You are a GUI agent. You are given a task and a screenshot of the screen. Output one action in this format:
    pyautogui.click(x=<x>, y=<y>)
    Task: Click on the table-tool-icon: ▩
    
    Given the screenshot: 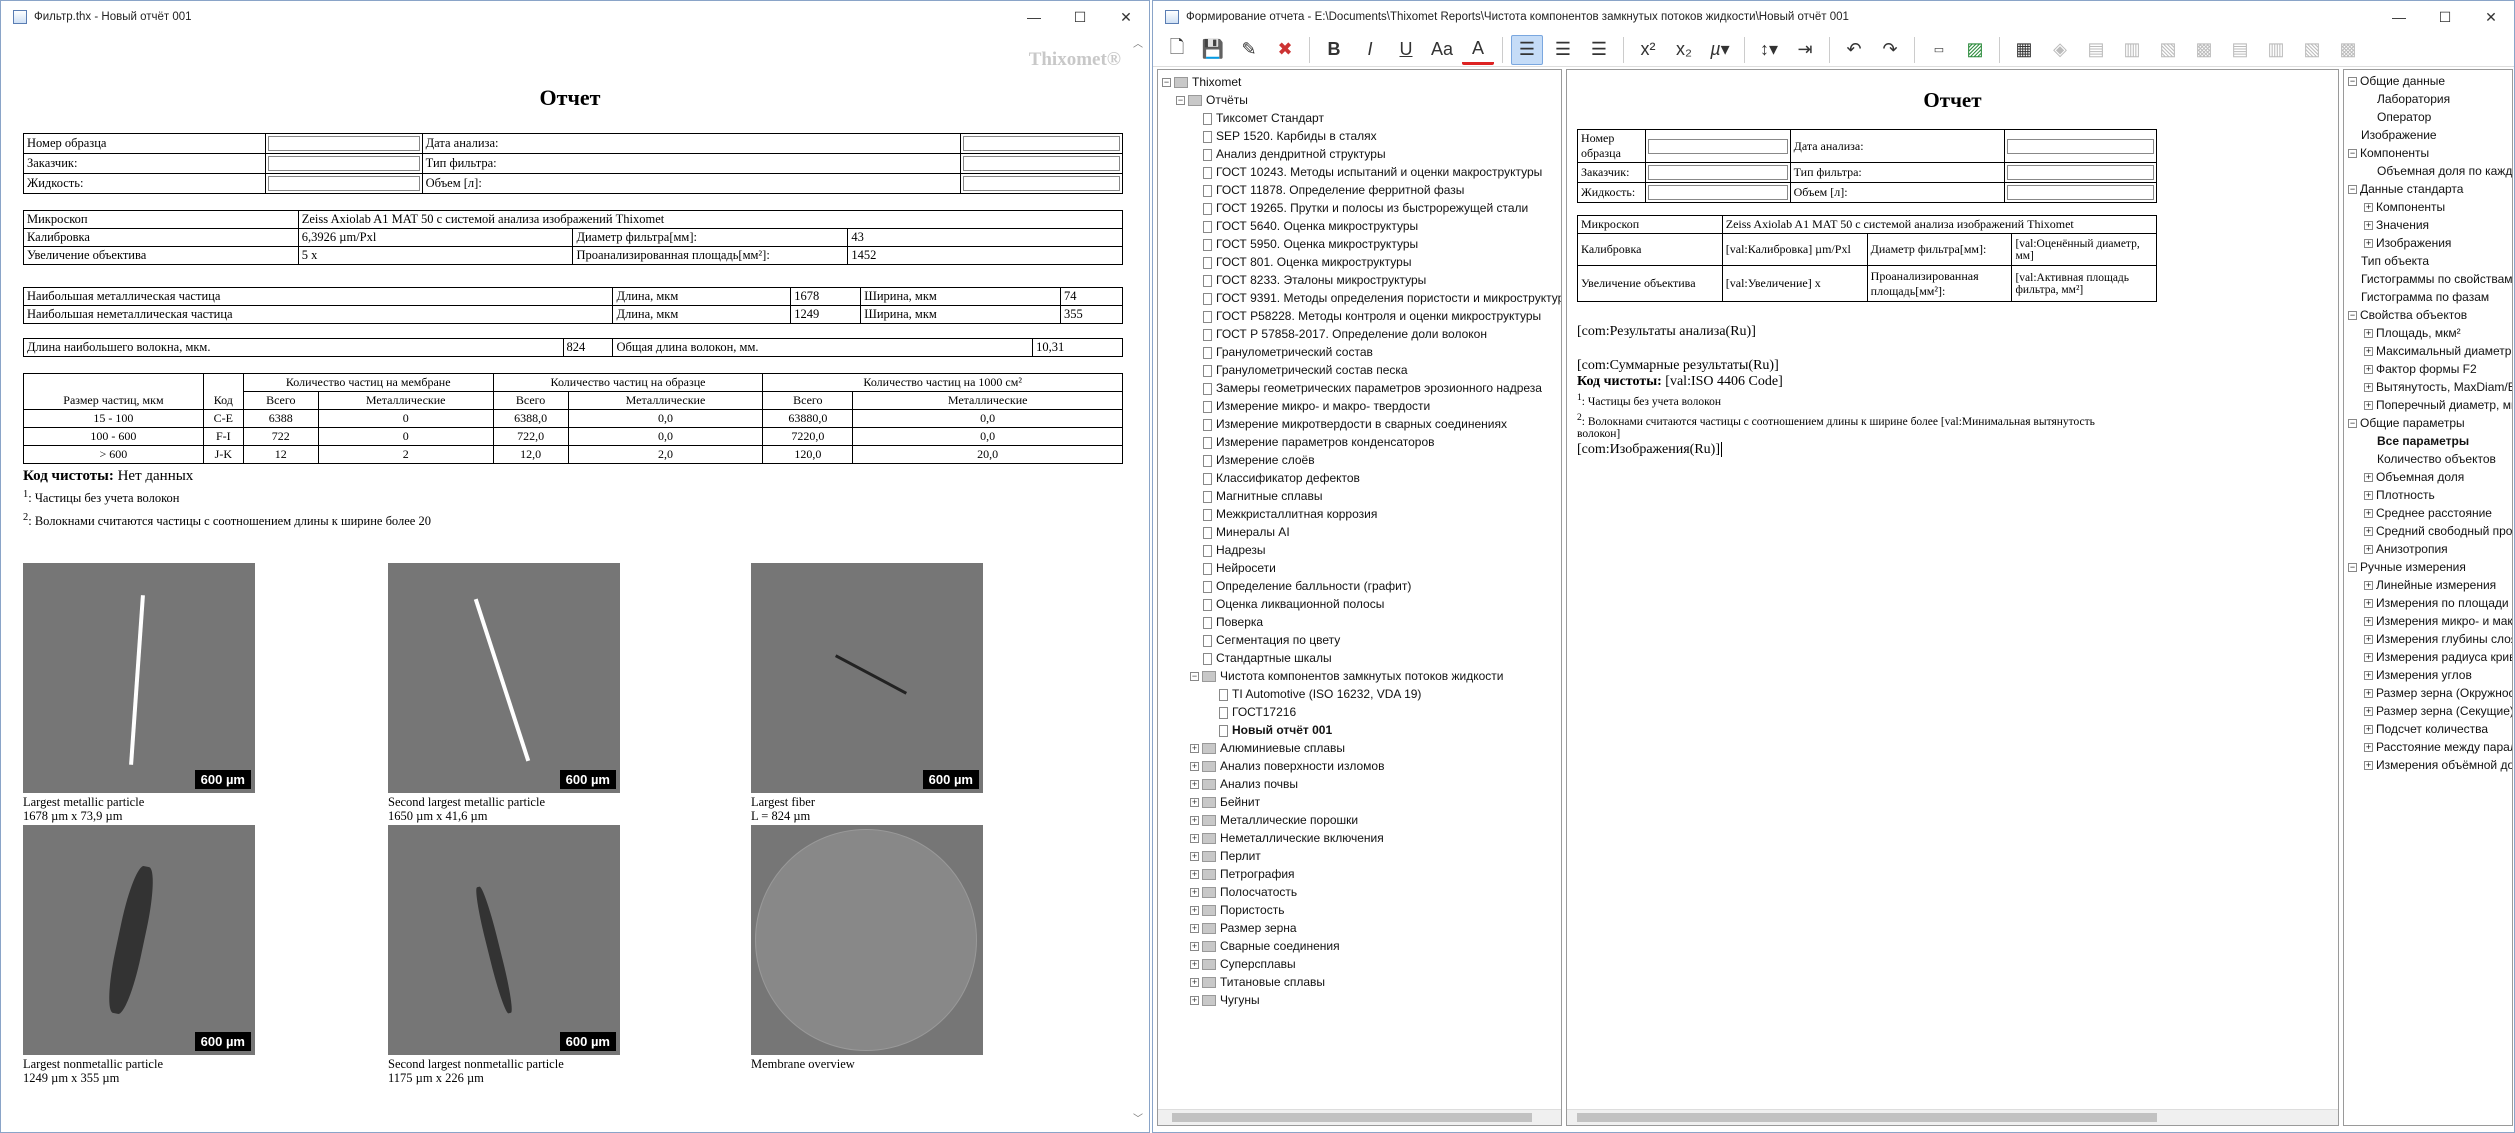 What is the action you would take?
    pyautogui.click(x=2348, y=50)
    